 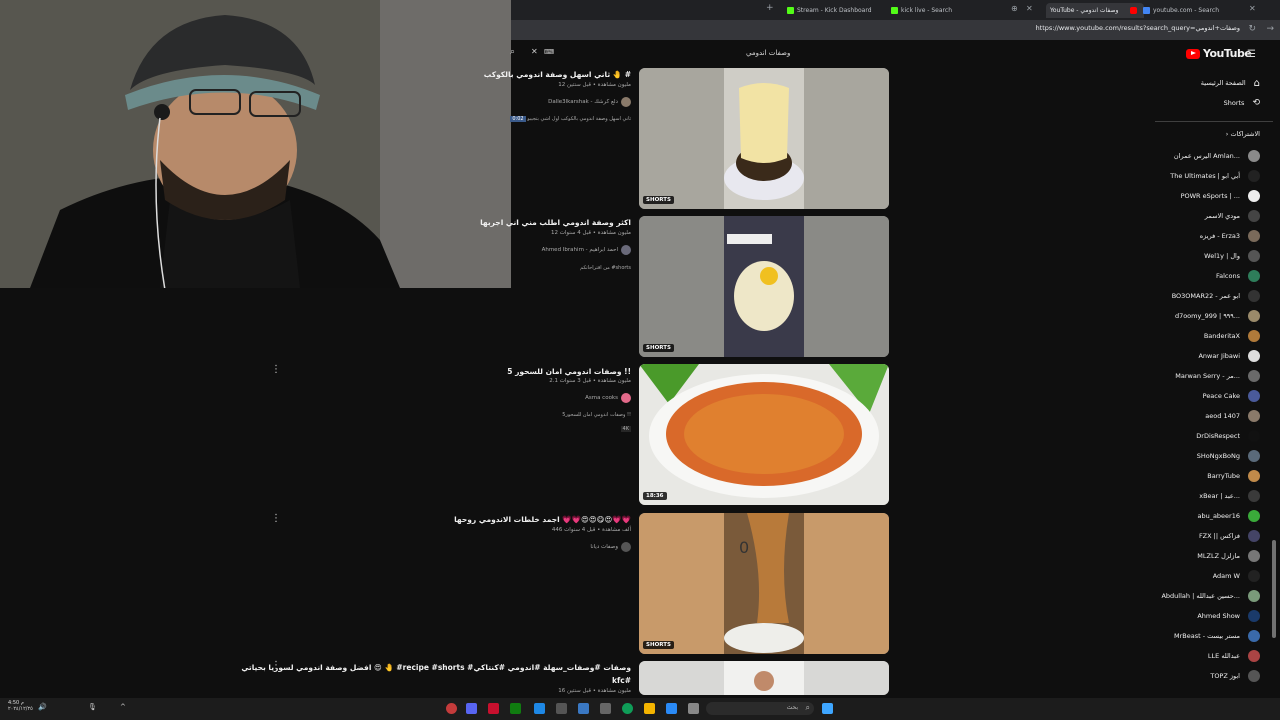 I want to click on tab-youtube-search: youtube.com - Search, so click(x=1193, y=10).